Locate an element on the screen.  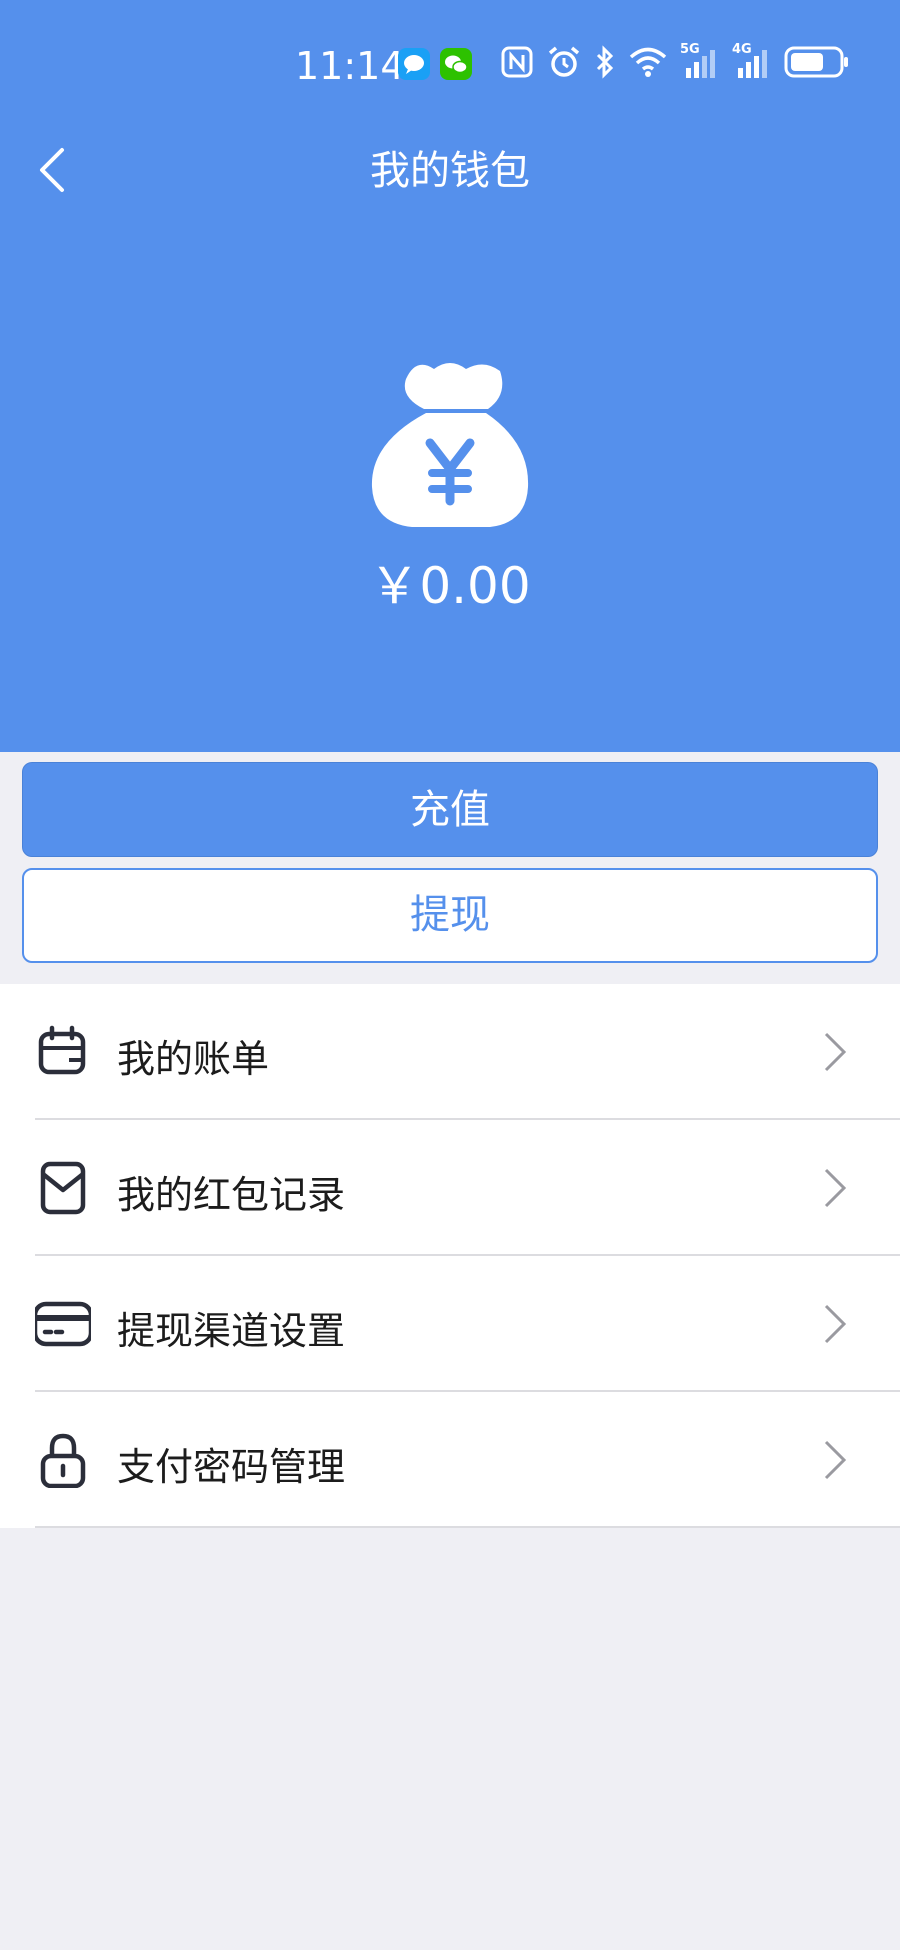
balance-amount: ￥0.00 is located at coordinates (450, 586).